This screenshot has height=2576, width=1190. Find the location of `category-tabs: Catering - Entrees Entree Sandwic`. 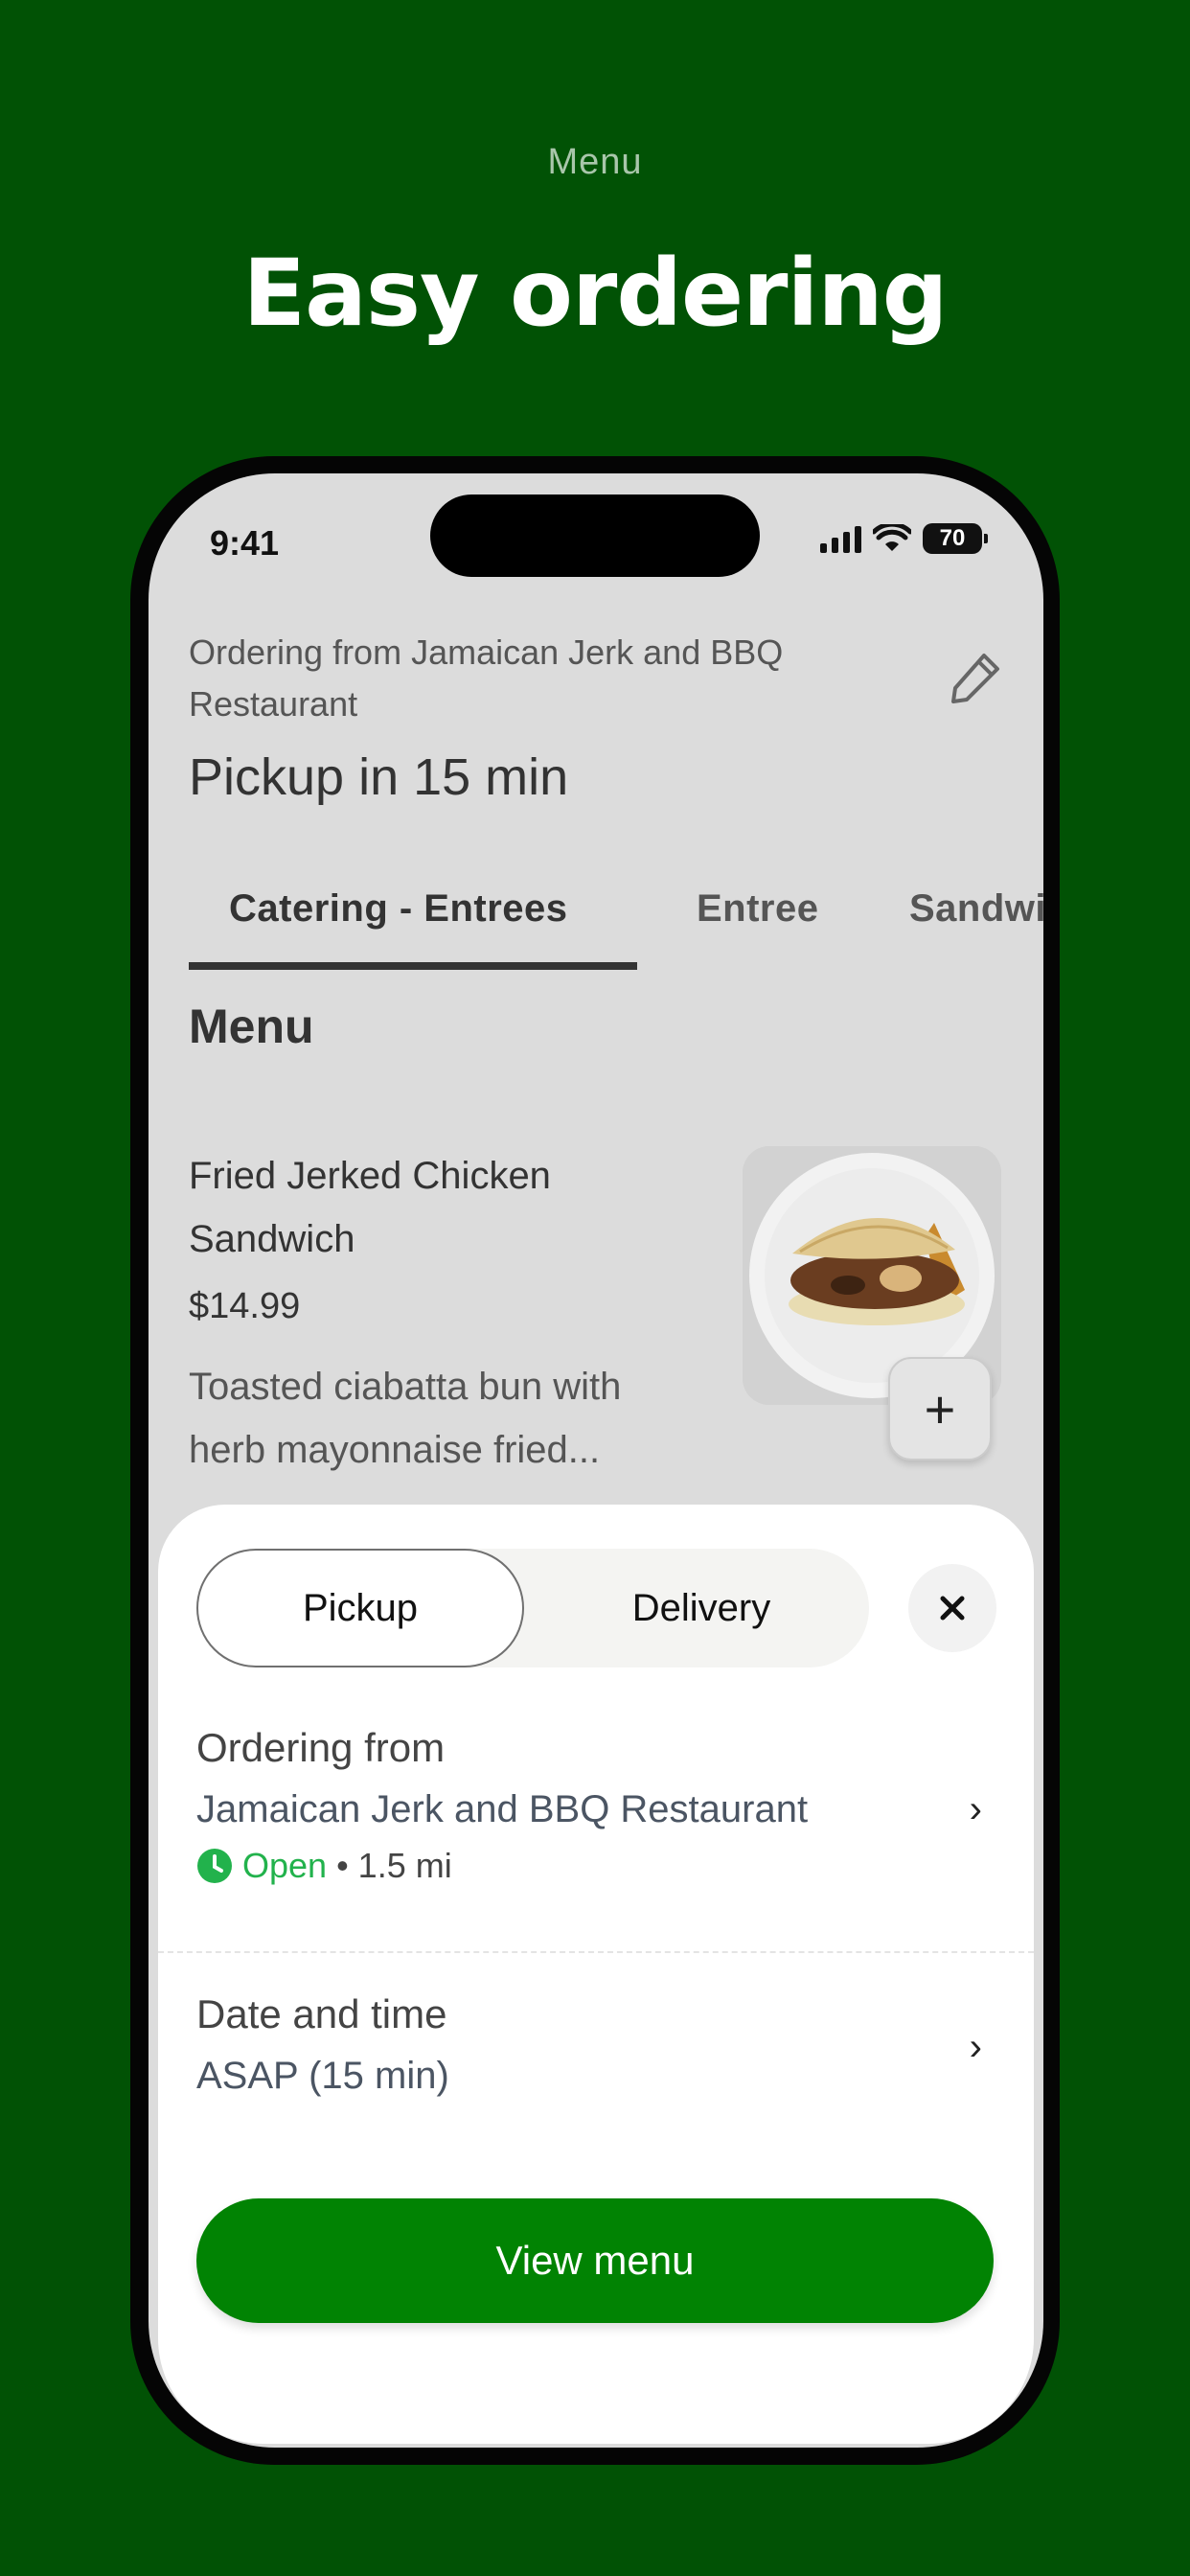

category-tabs: Catering - Entrees Entree Sandwic is located at coordinates (616, 914).